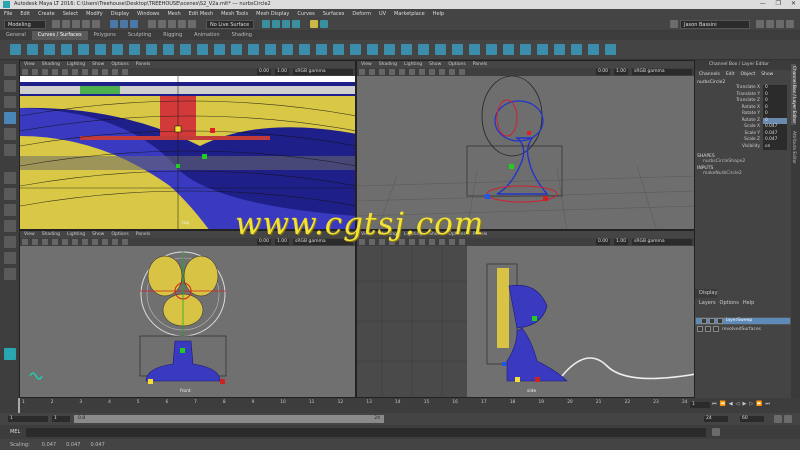 This screenshot has width=800, height=450. What do you see at coordinates (117, 49) in the screenshot?
I see `bezier-curve-icon` at bounding box center [117, 49].